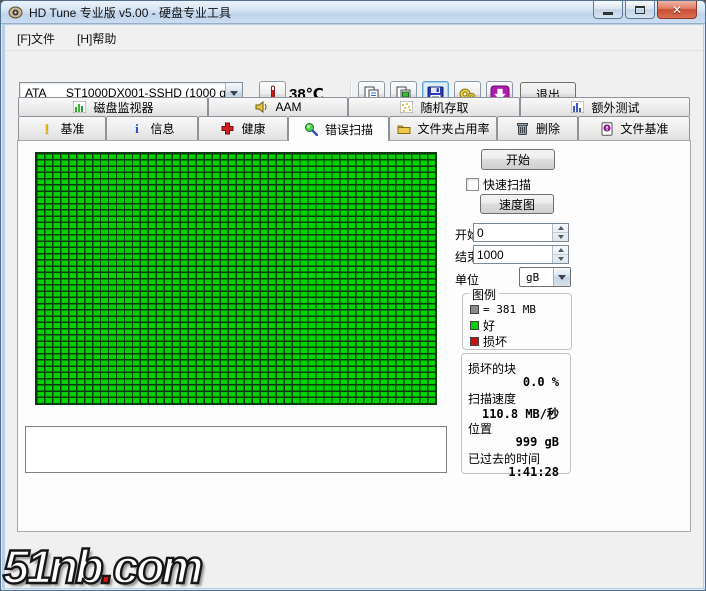 The width and height of the screenshot is (706, 591). What do you see at coordinates (227, 129) in the screenshot?
I see `health-cross-icon` at bounding box center [227, 129].